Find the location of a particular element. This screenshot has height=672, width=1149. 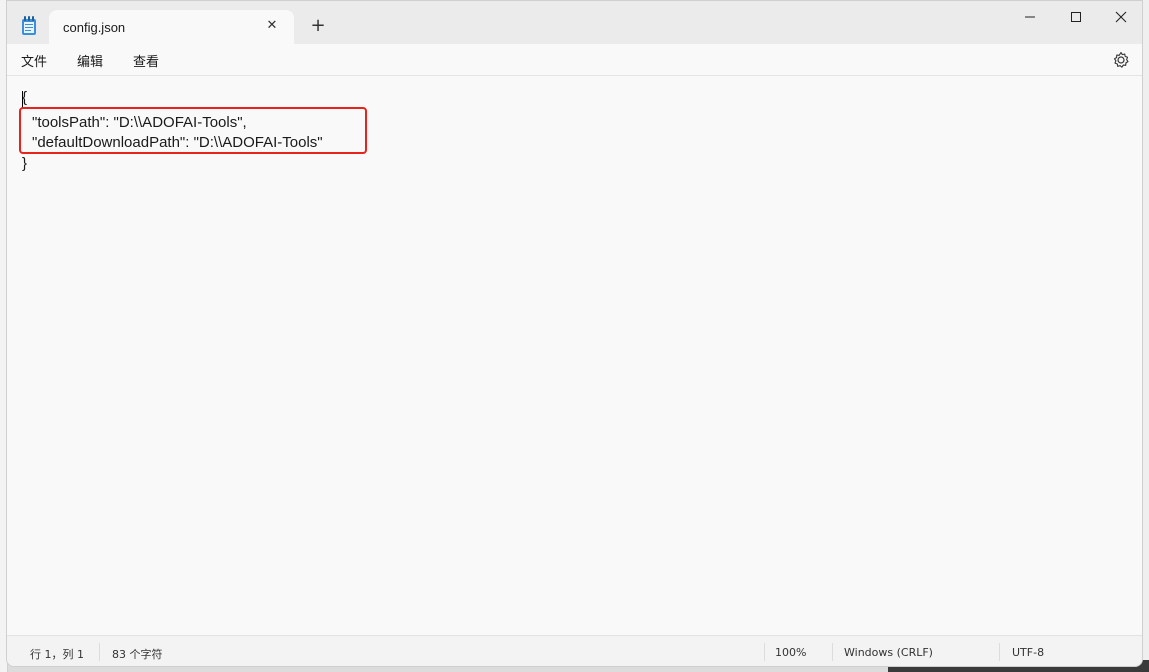

zoom-level: 100% is located at coordinates (790, 652).